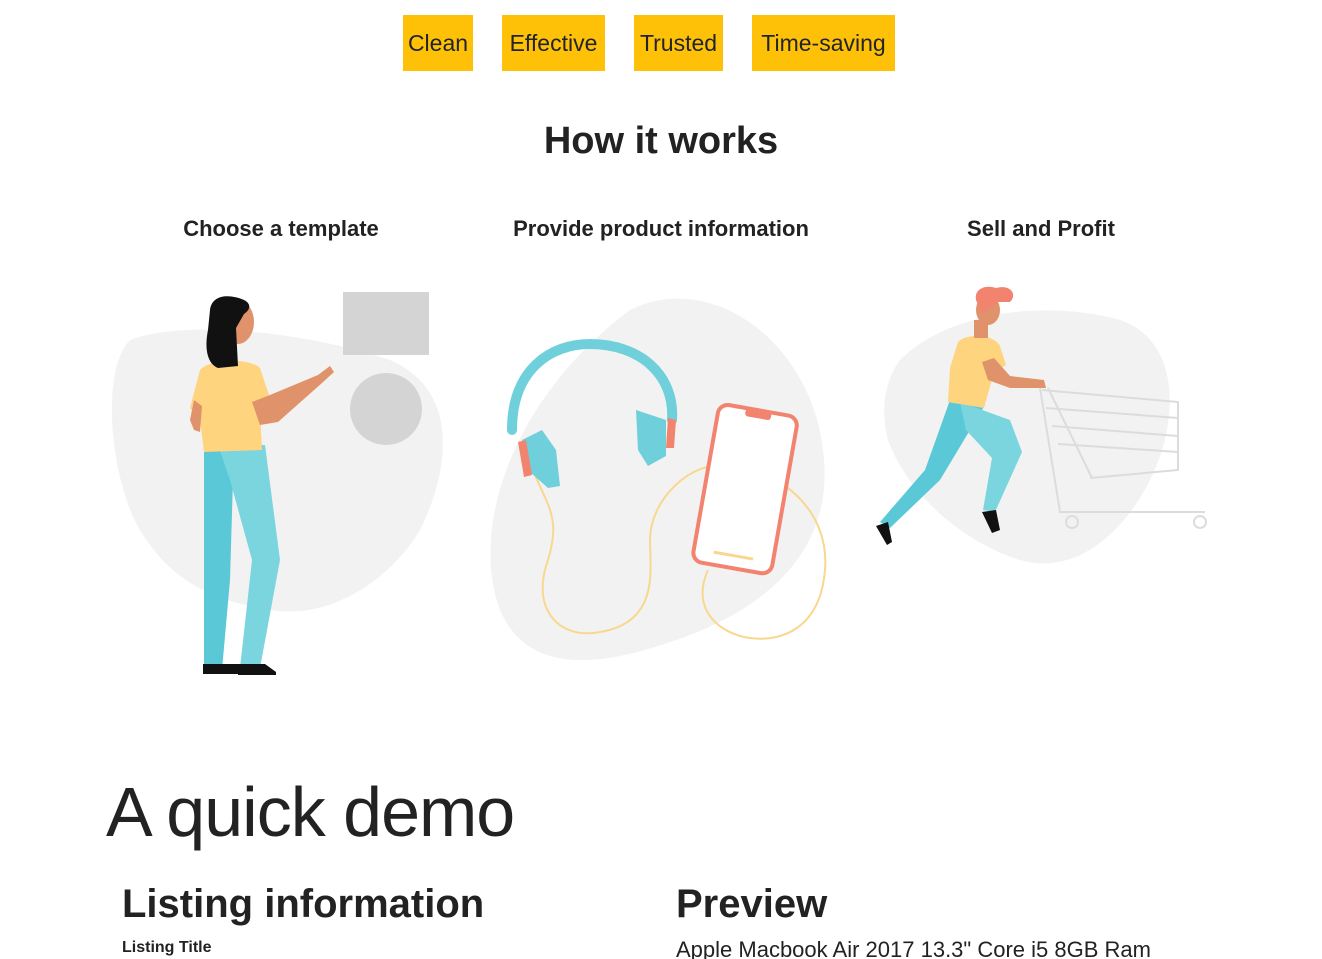 The height and width of the screenshot is (959, 1322). What do you see at coordinates (303, 904) in the screenshot?
I see `listing-information-heading: Listing information` at bounding box center [303, 904].